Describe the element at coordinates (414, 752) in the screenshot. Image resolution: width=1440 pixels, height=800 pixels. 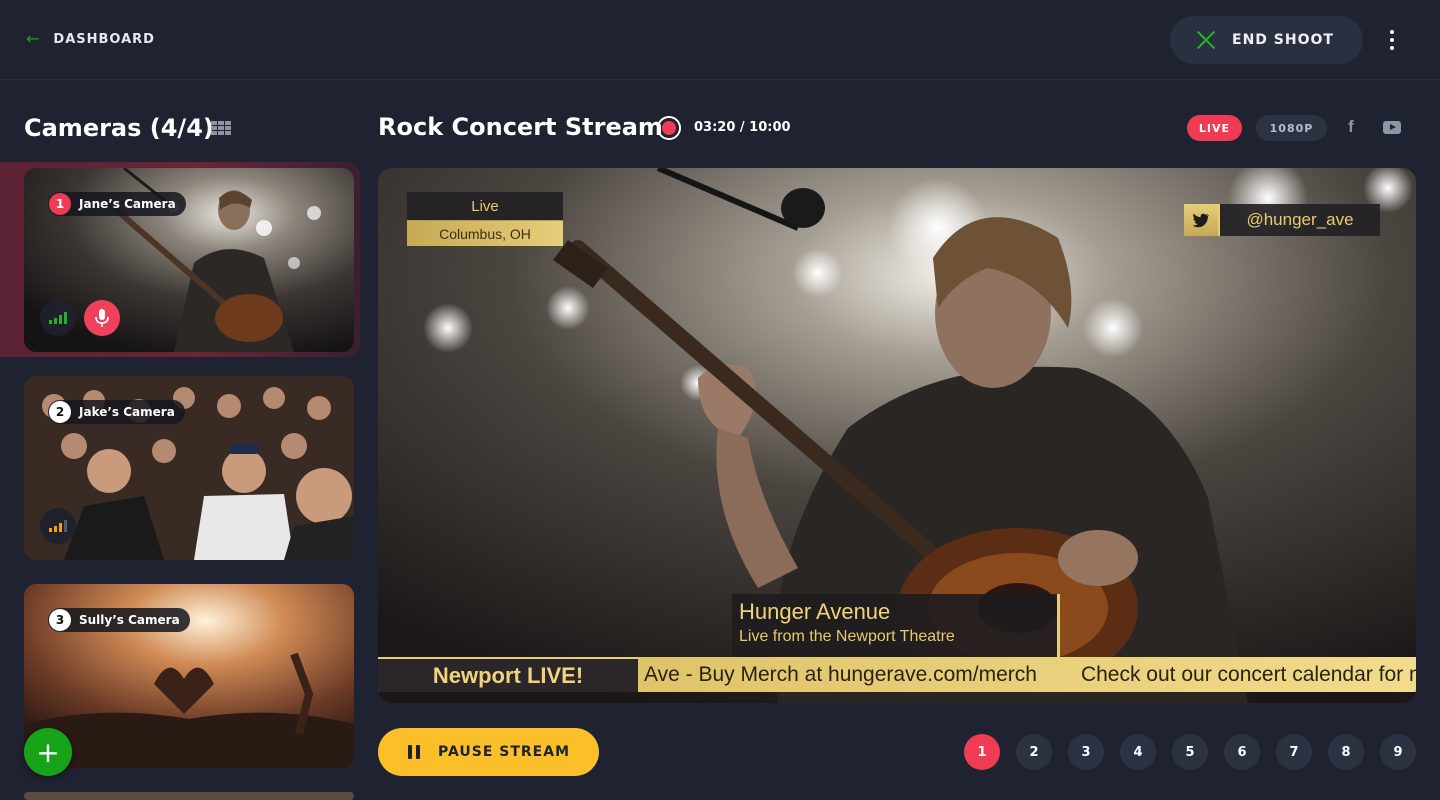
I see `pause-icon` at that location.